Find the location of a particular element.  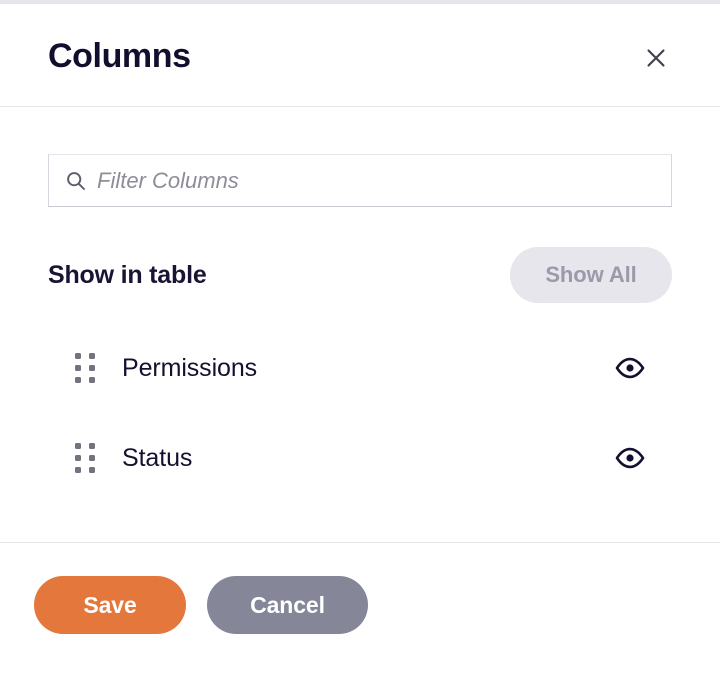

search-input is located at coordinates (384, 180).